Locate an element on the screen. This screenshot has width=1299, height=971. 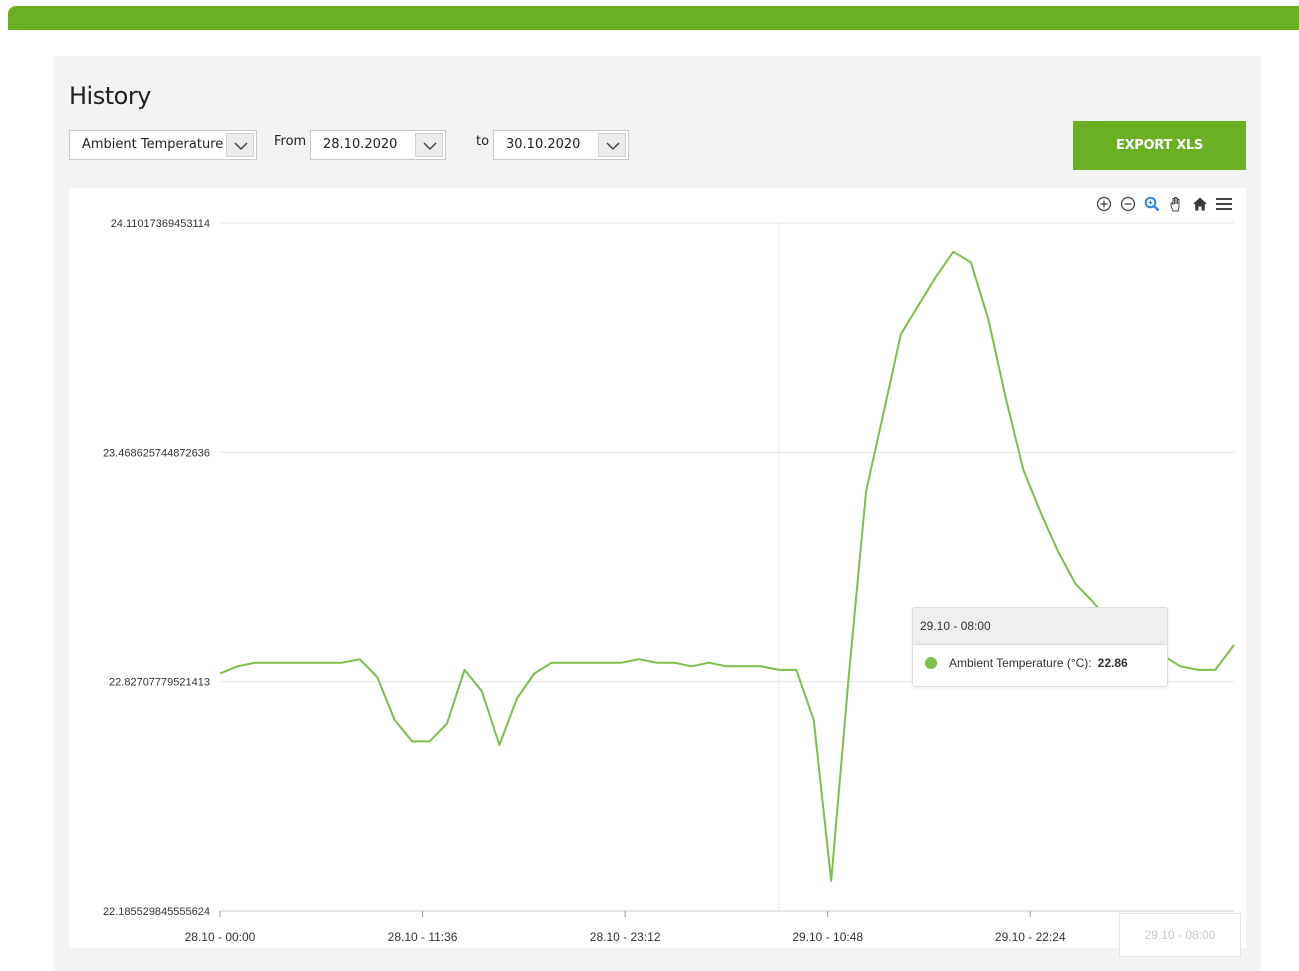
zoom-out-icon is located at coordinates (1128, 204).